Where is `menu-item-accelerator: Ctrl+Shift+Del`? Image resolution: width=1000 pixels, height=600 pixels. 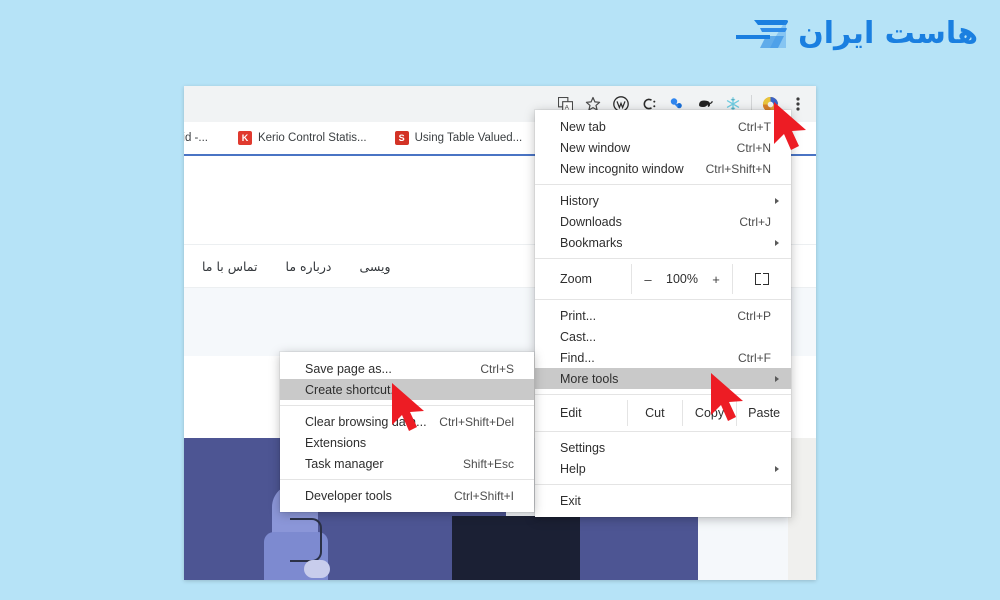 menu-item-accelerator: Ctrl+Shift+Del is located at coordinates (476, 421).